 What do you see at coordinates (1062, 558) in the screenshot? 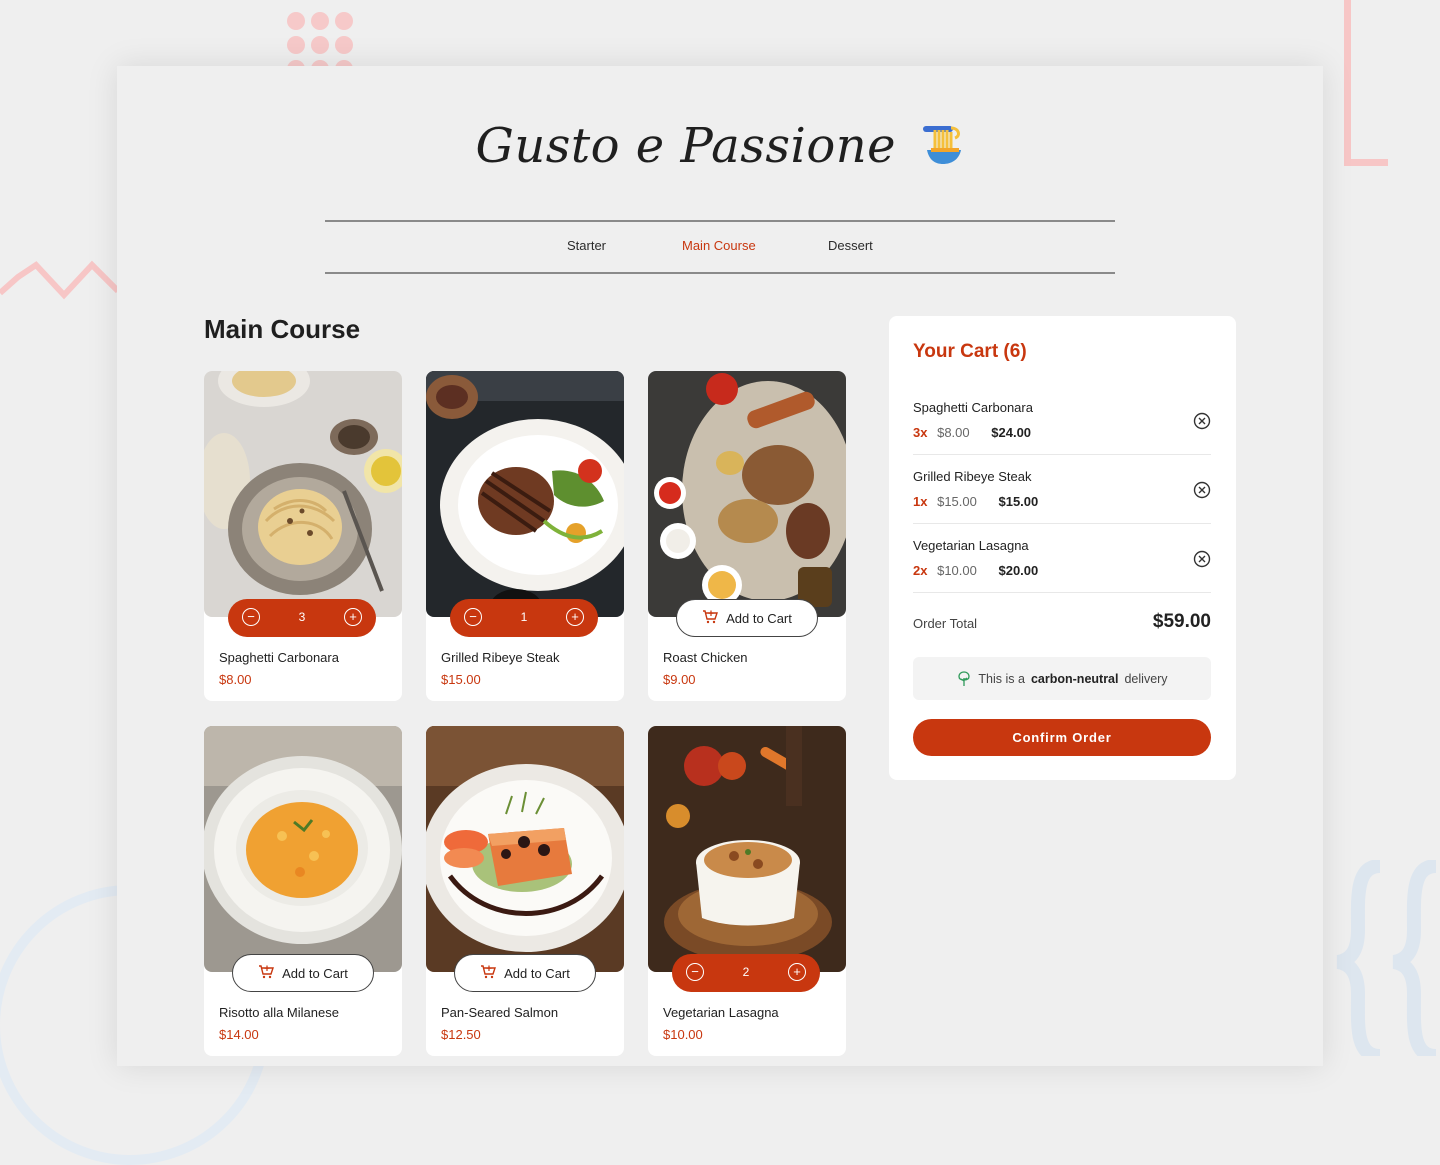
I see `cart-item: Vegetarian Lasagna 2x $10.00 $20.00` at bounding box center [1062, 558].